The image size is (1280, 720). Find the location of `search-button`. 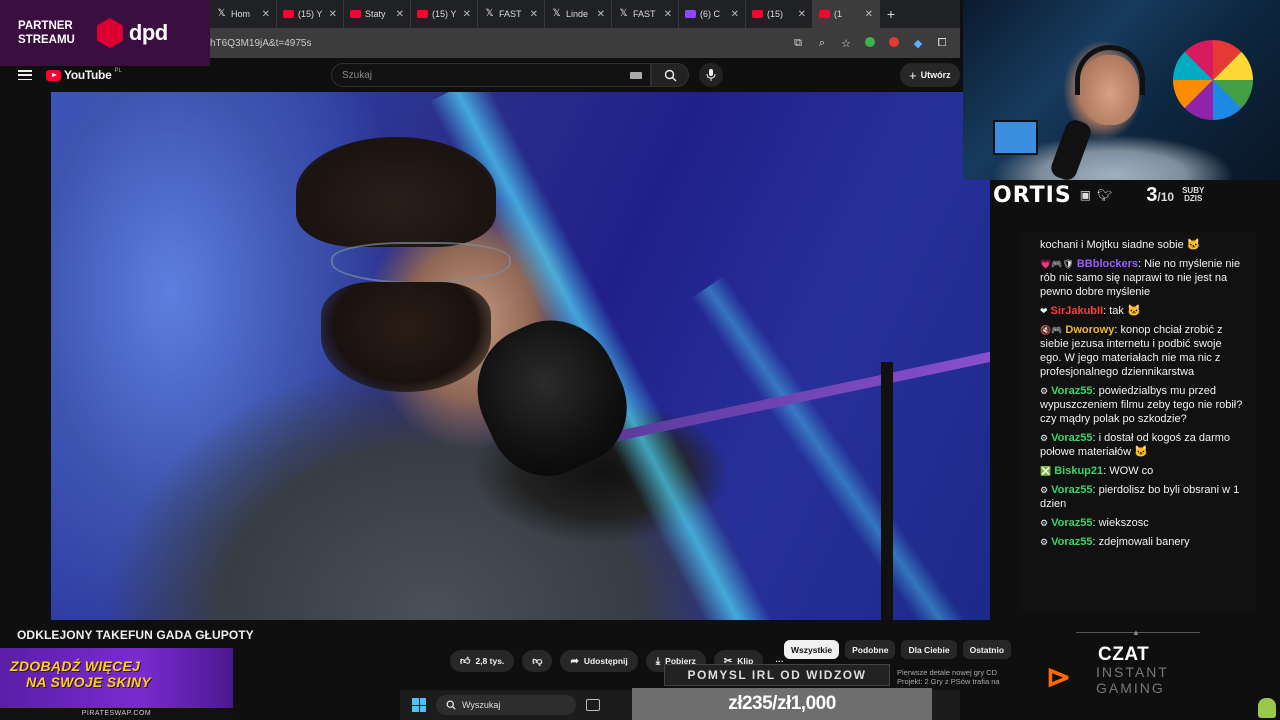

search-button is located at coordinates (670, 75).